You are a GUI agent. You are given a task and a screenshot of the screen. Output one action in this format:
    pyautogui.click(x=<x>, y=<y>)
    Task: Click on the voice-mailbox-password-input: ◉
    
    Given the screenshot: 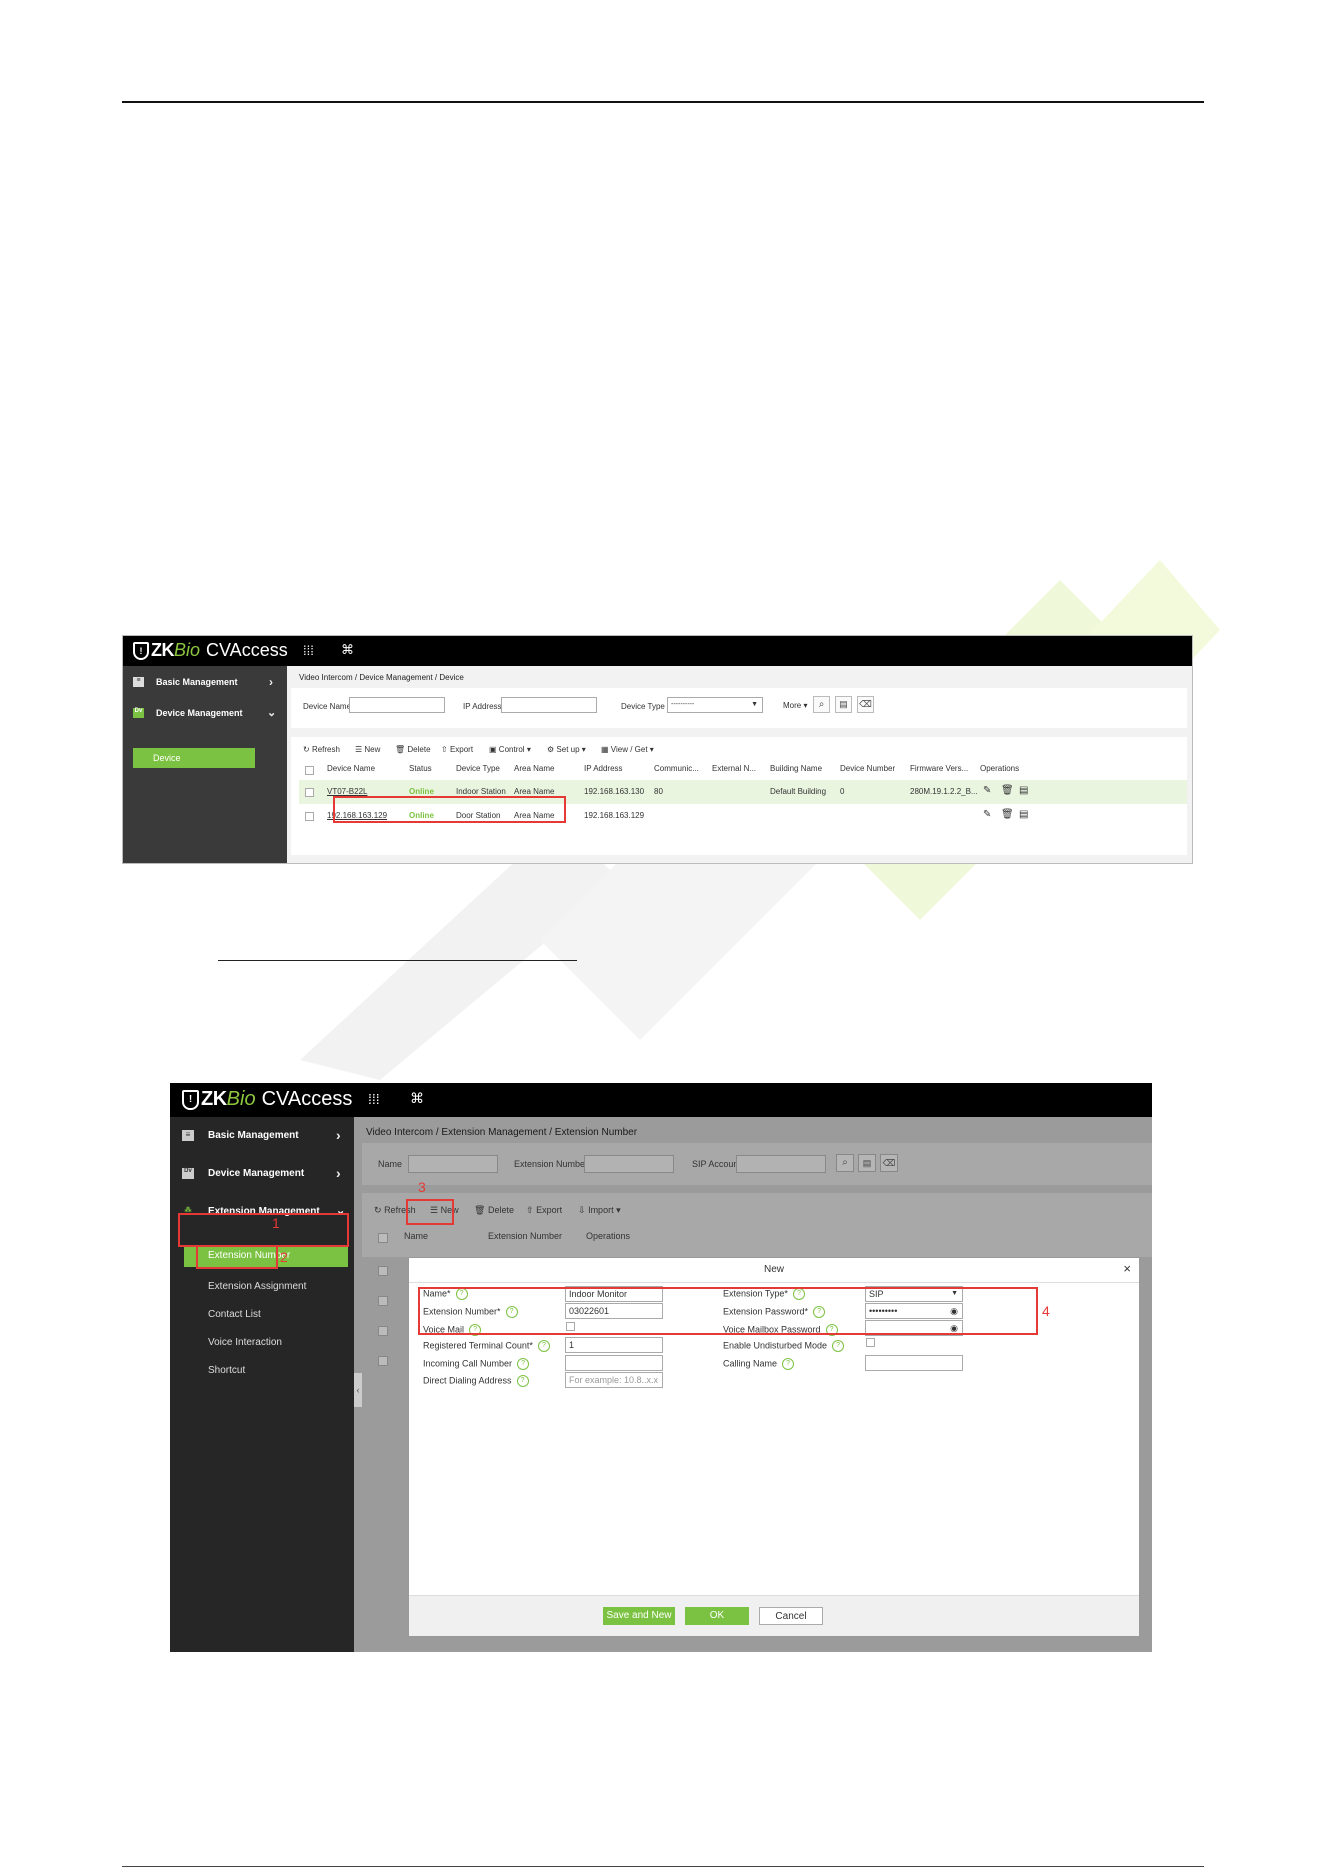 What is the action you would take?
    pyautogui.click(x=914, y=1328)
    